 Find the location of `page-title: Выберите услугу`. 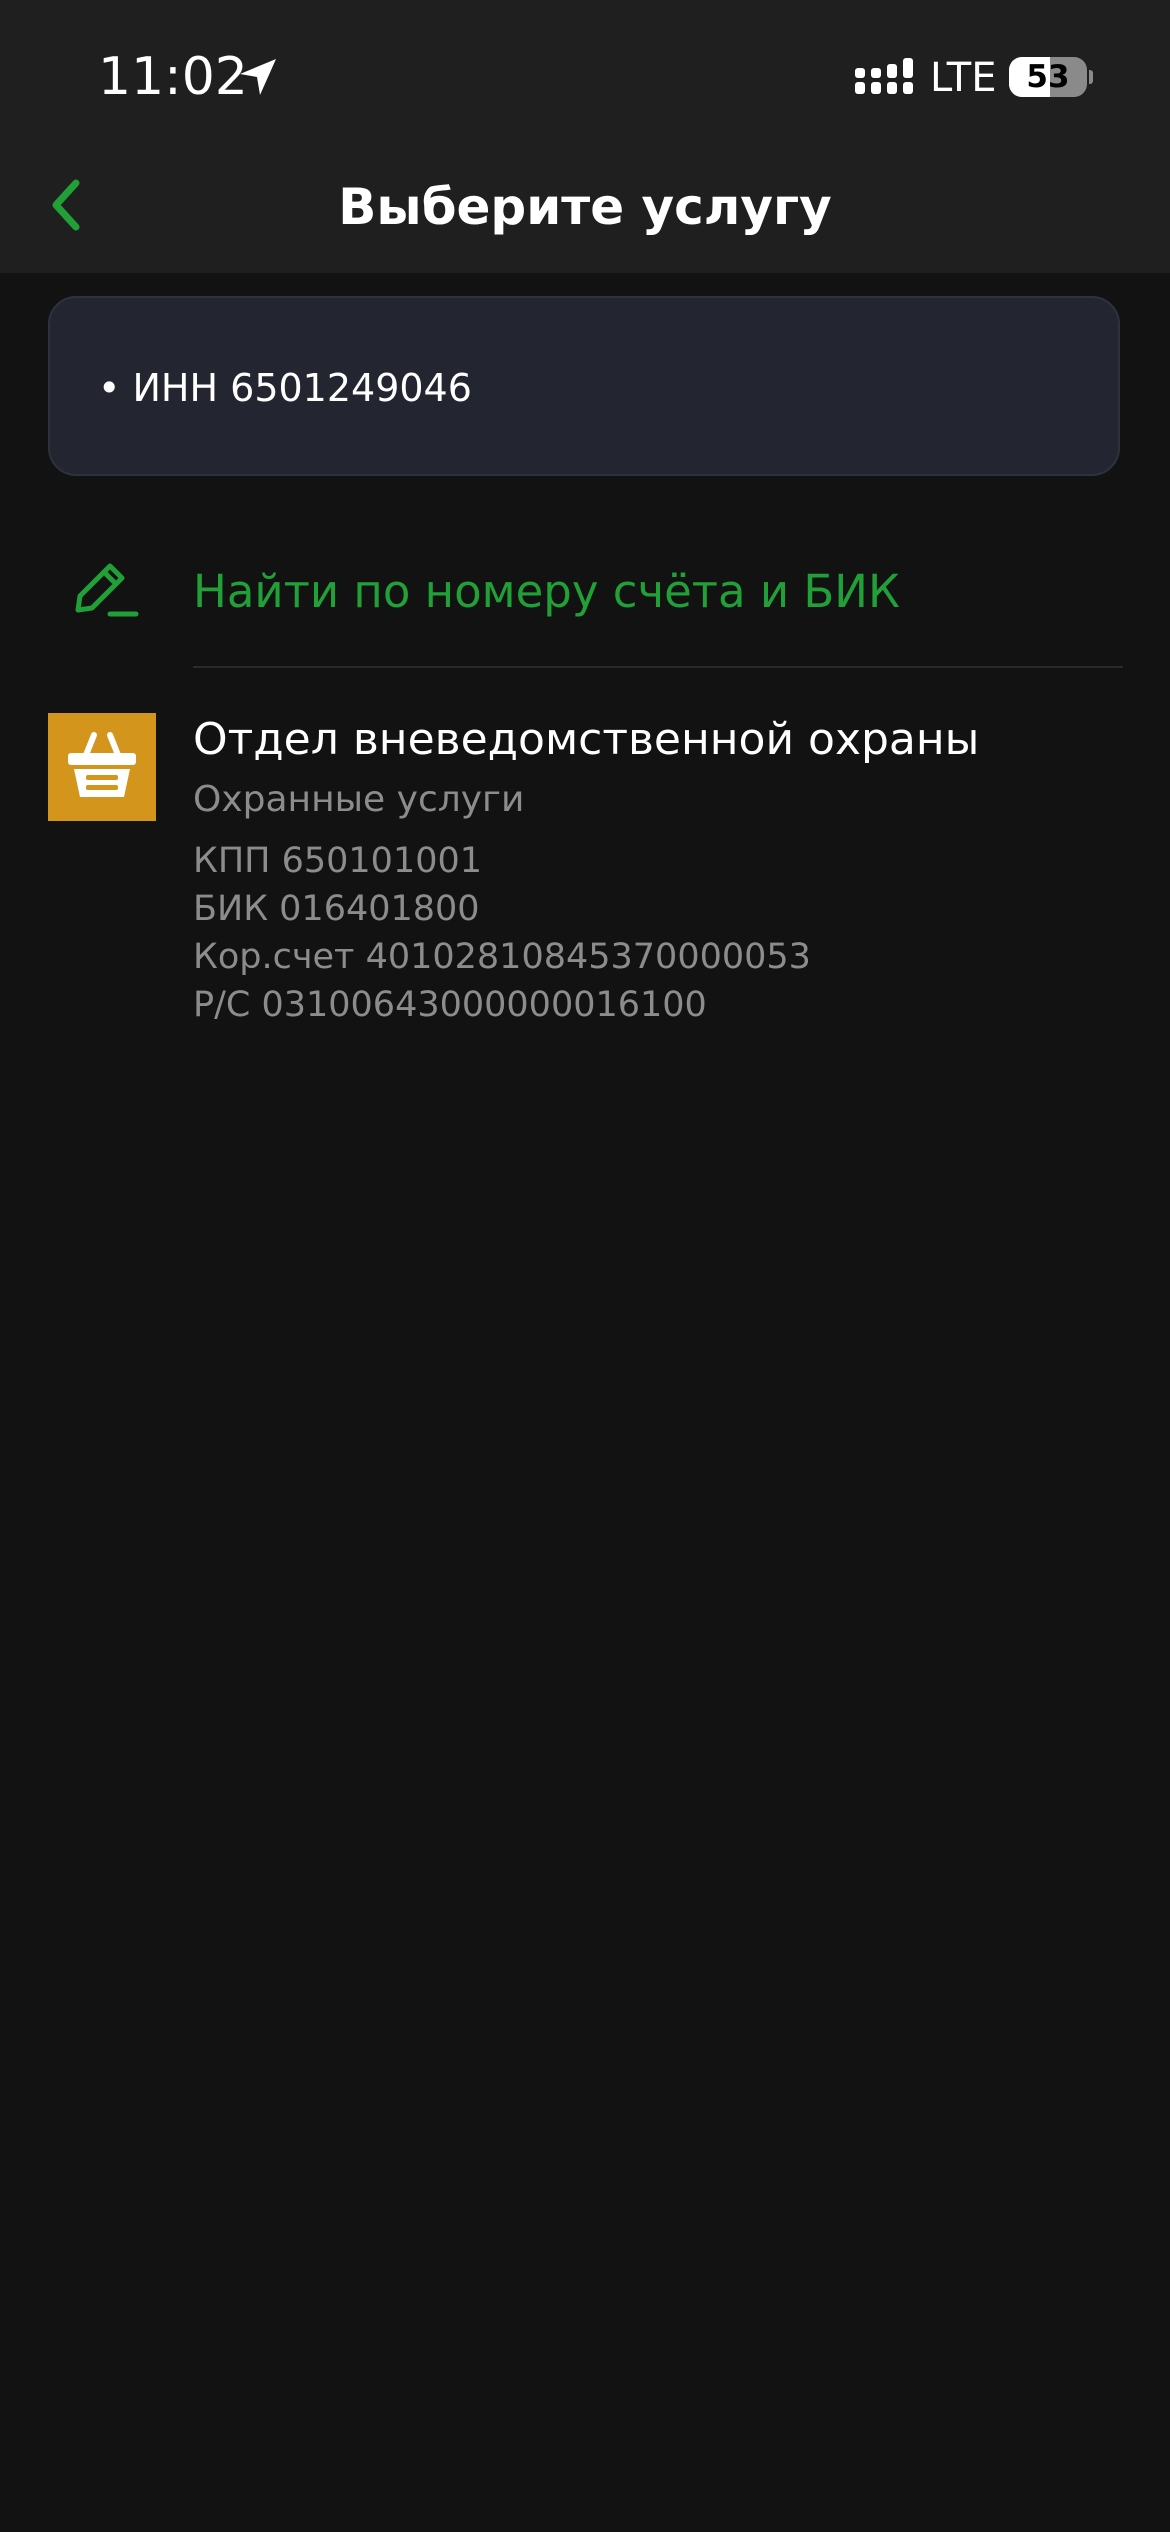

page-title: Выберите услугу is located at coordinates (585, 207).